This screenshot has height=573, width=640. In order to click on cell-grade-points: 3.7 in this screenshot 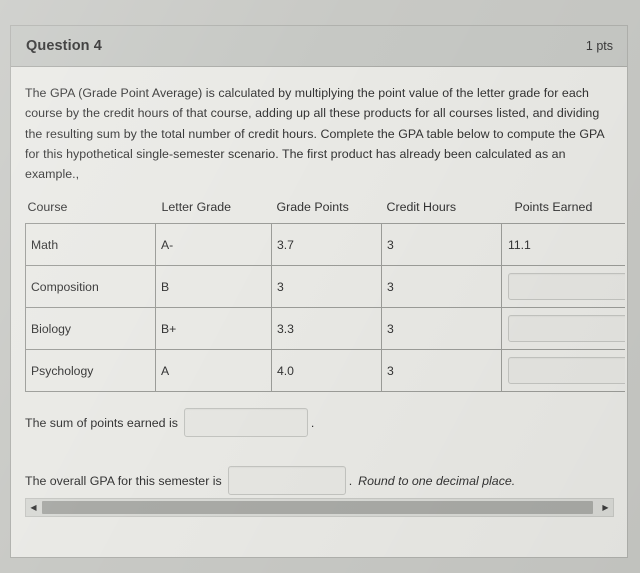, I will do `click(326, 245)`.